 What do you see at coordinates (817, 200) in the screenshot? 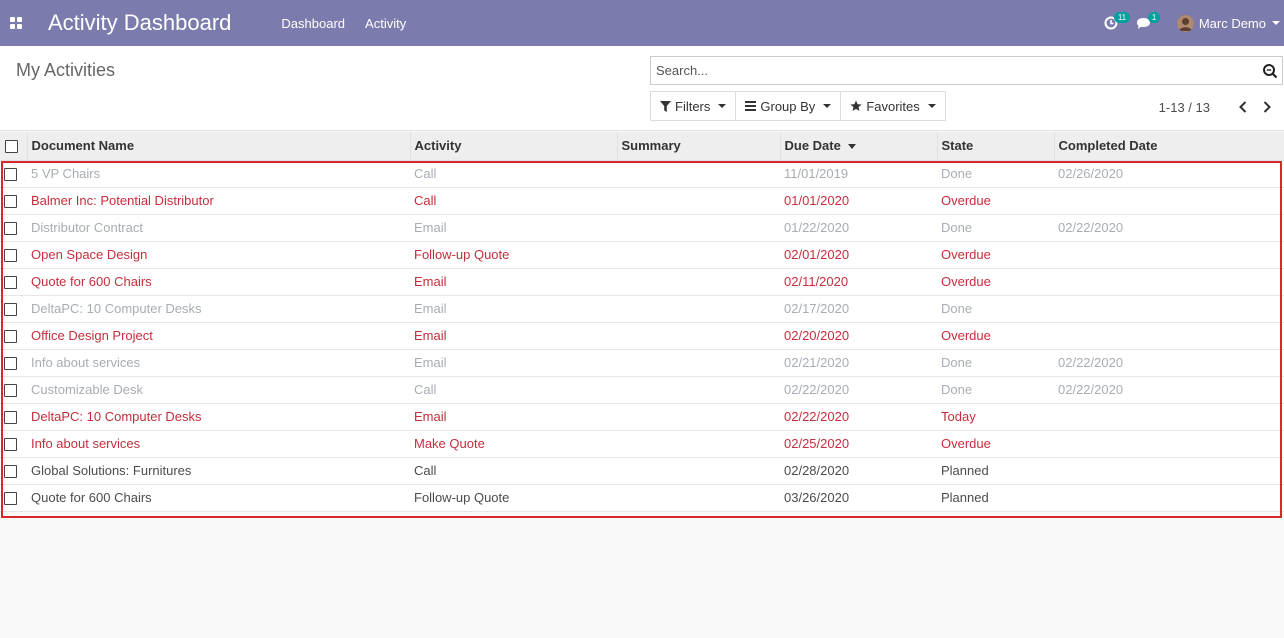
I see `due-date-cell: 01/01/2020` at bounding box center [817, 200].